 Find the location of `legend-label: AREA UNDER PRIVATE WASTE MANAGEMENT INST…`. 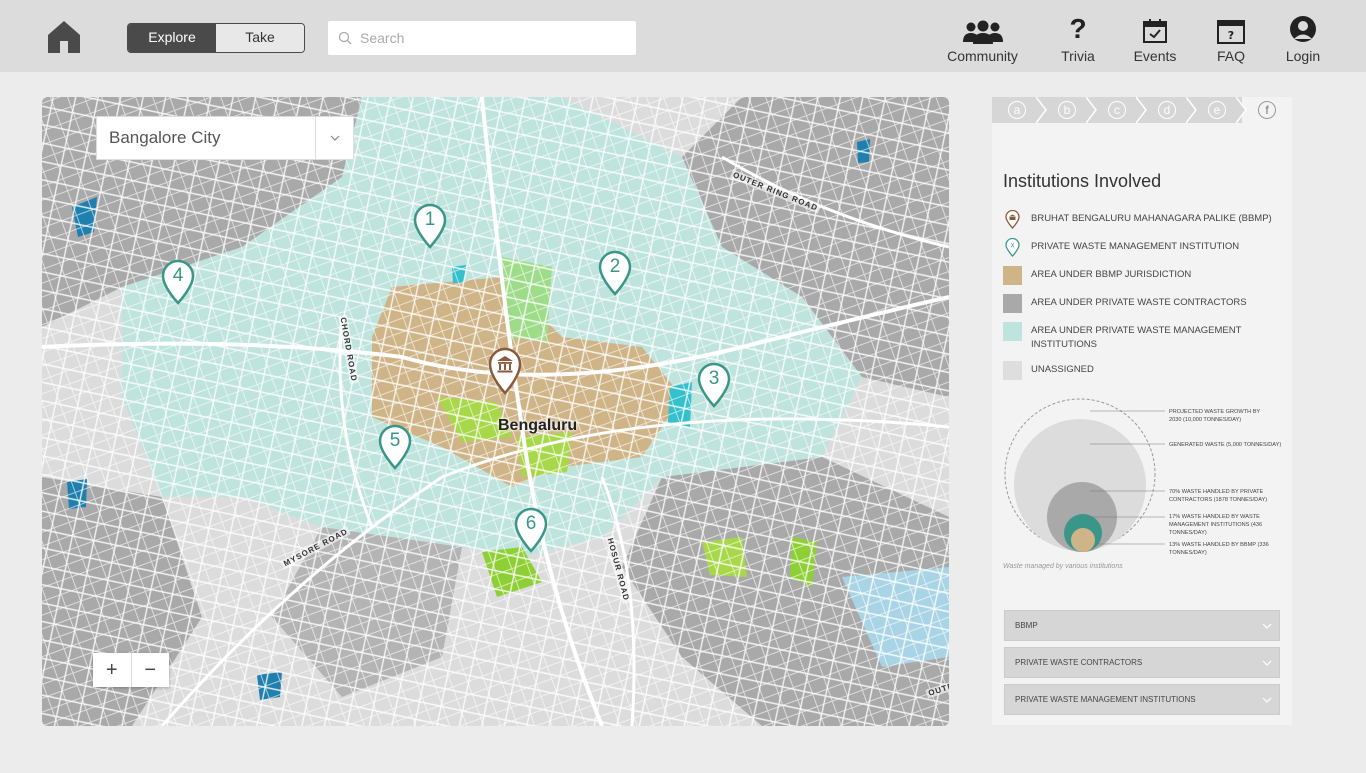

legend-label: AREA UNDER PRIVATE WASTE MANAGEMENT INST… is located at coordinates (1136, 337).